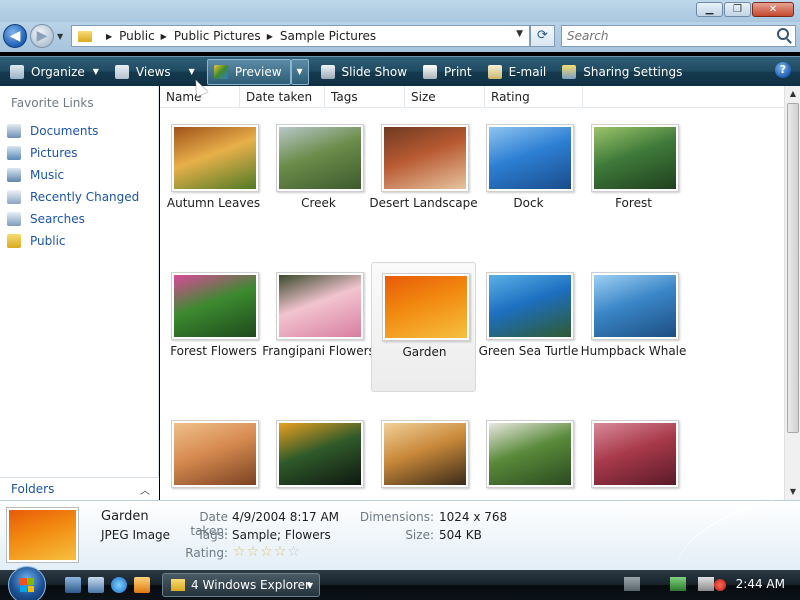  Describe the element at coordinates (212, 535) in the screenshot. I see `tags-label: Tags:` at that location.